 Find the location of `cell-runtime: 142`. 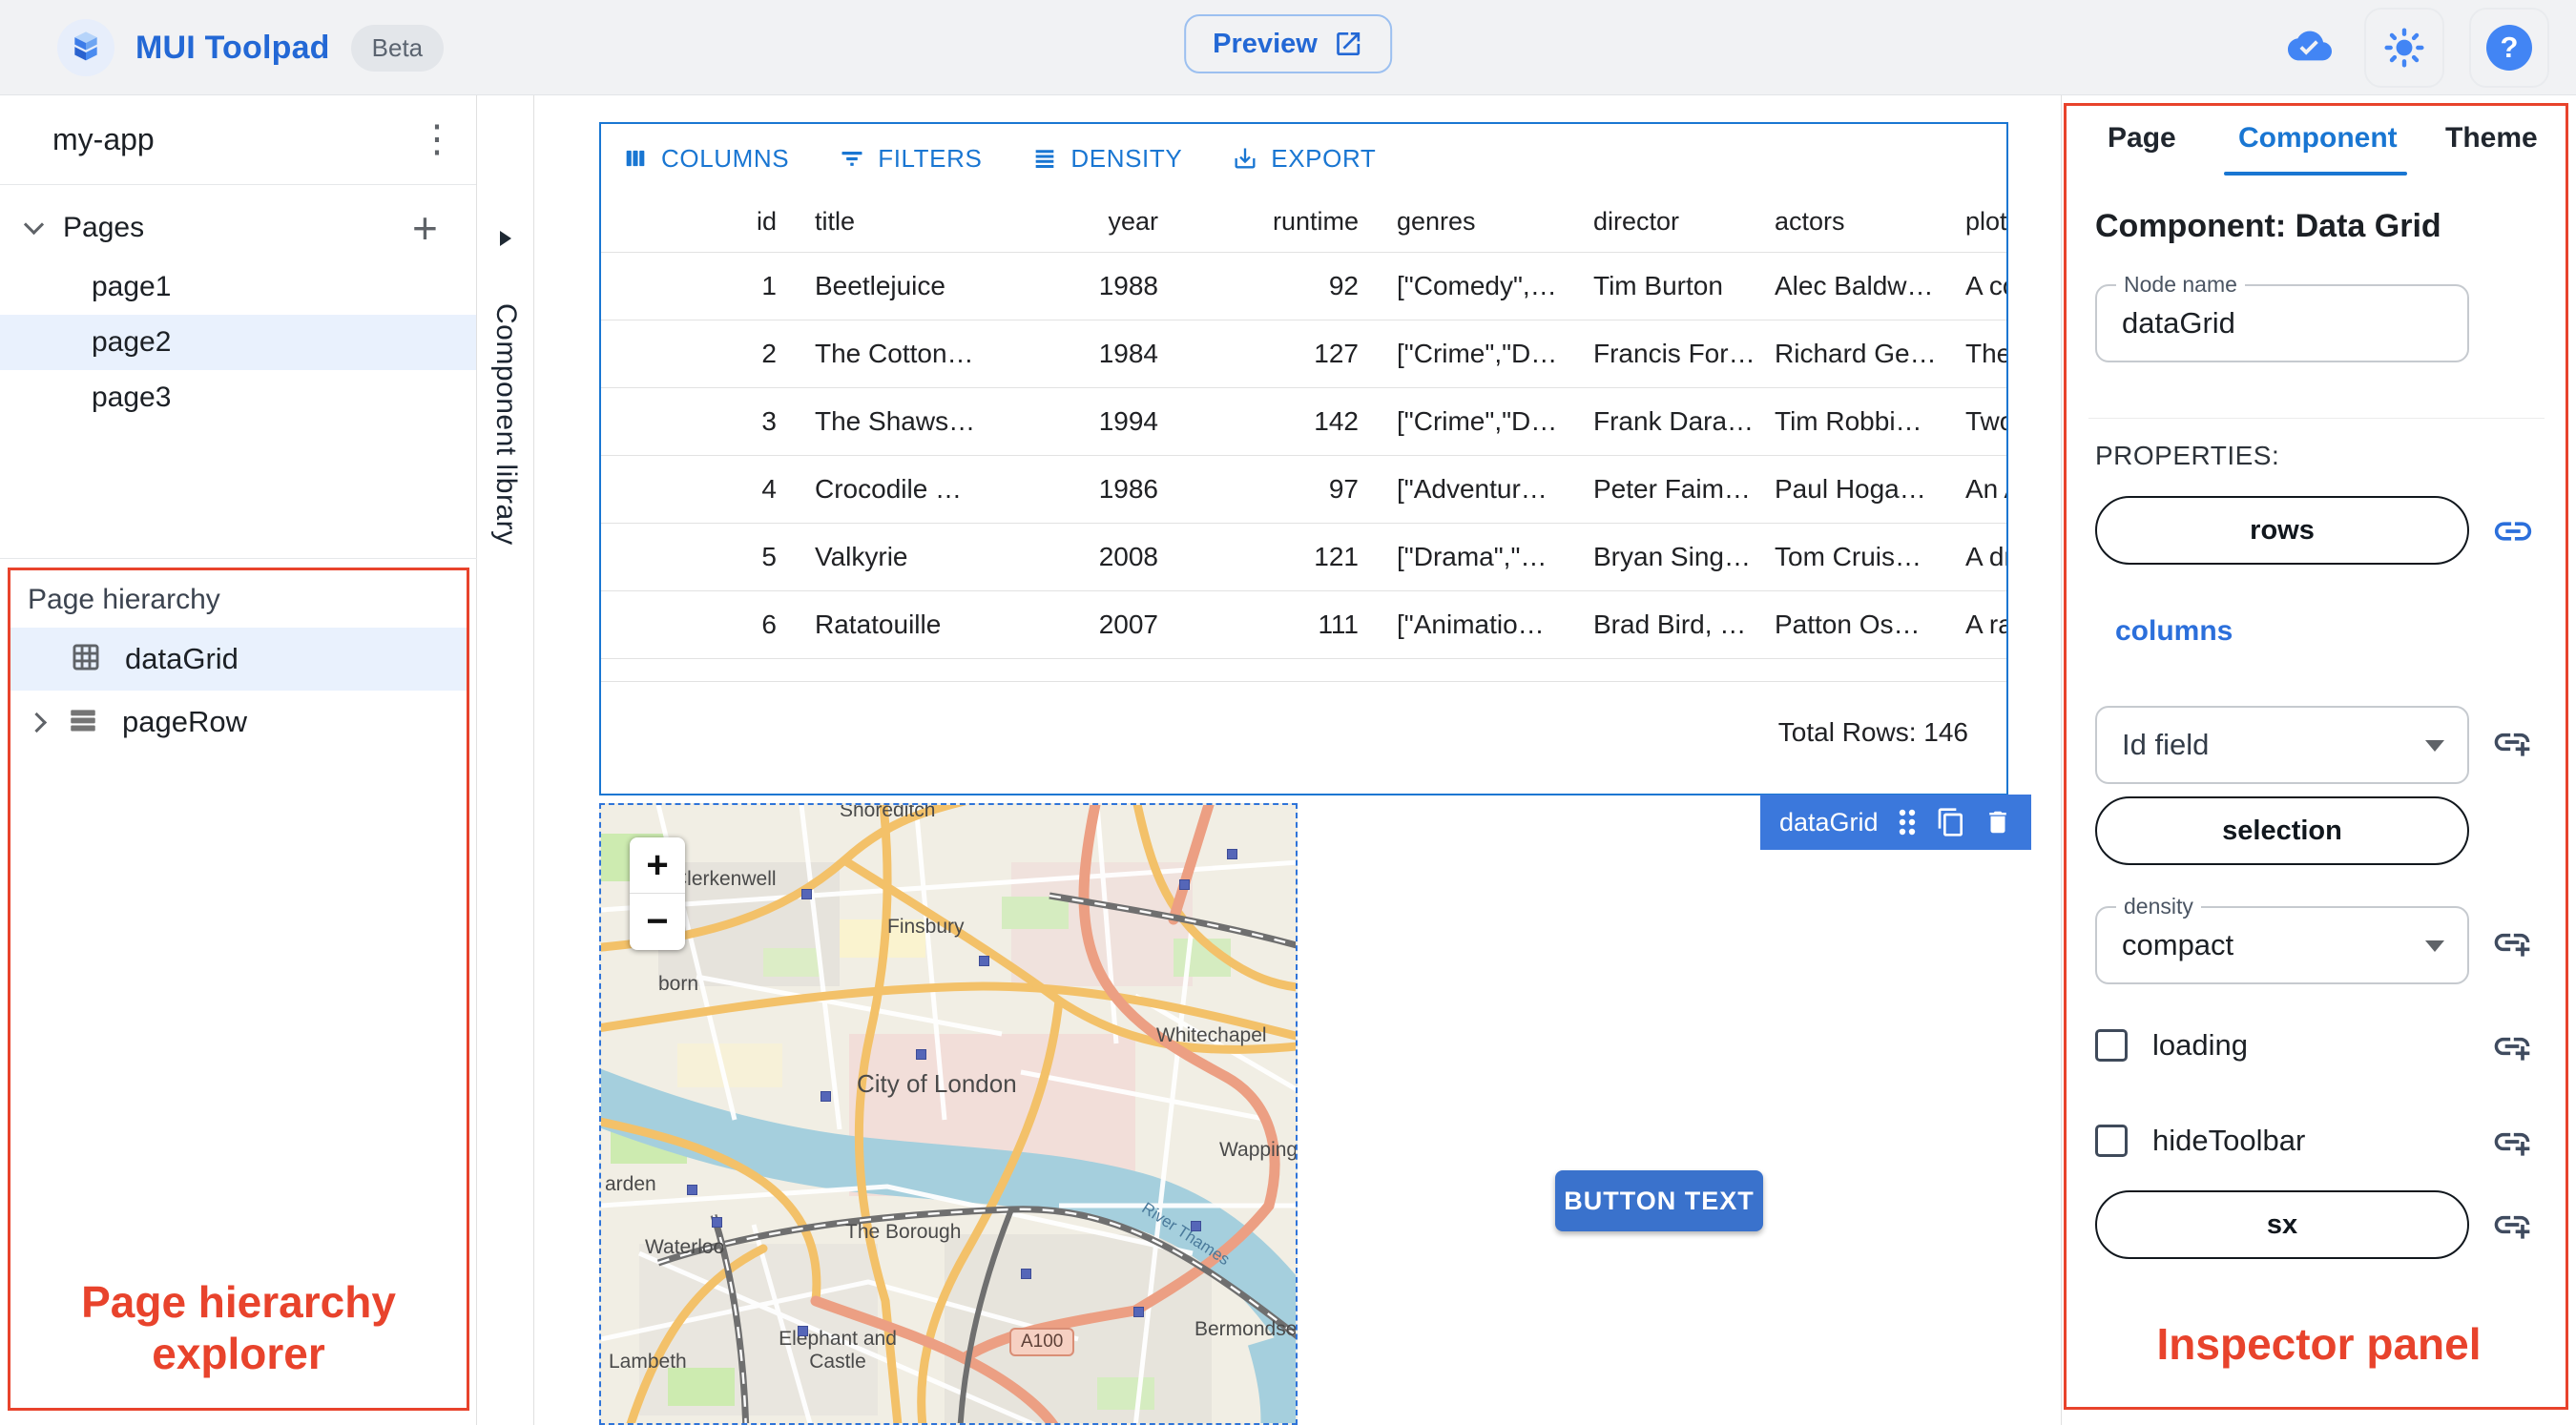

cell-runtime: 142 is located at coordinates (1277, 420).